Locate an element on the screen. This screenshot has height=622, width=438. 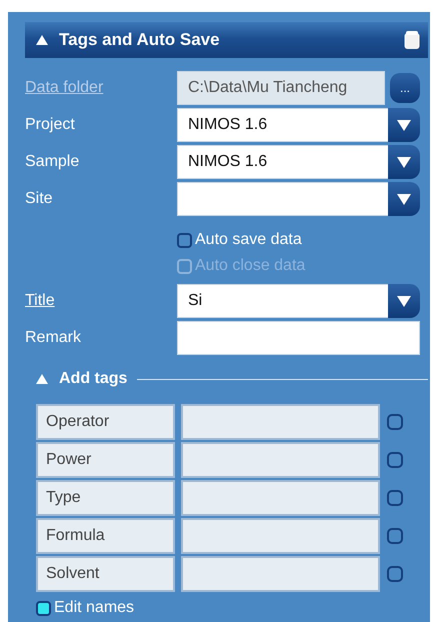
label-link: Title is located at coordinates (101, 301).